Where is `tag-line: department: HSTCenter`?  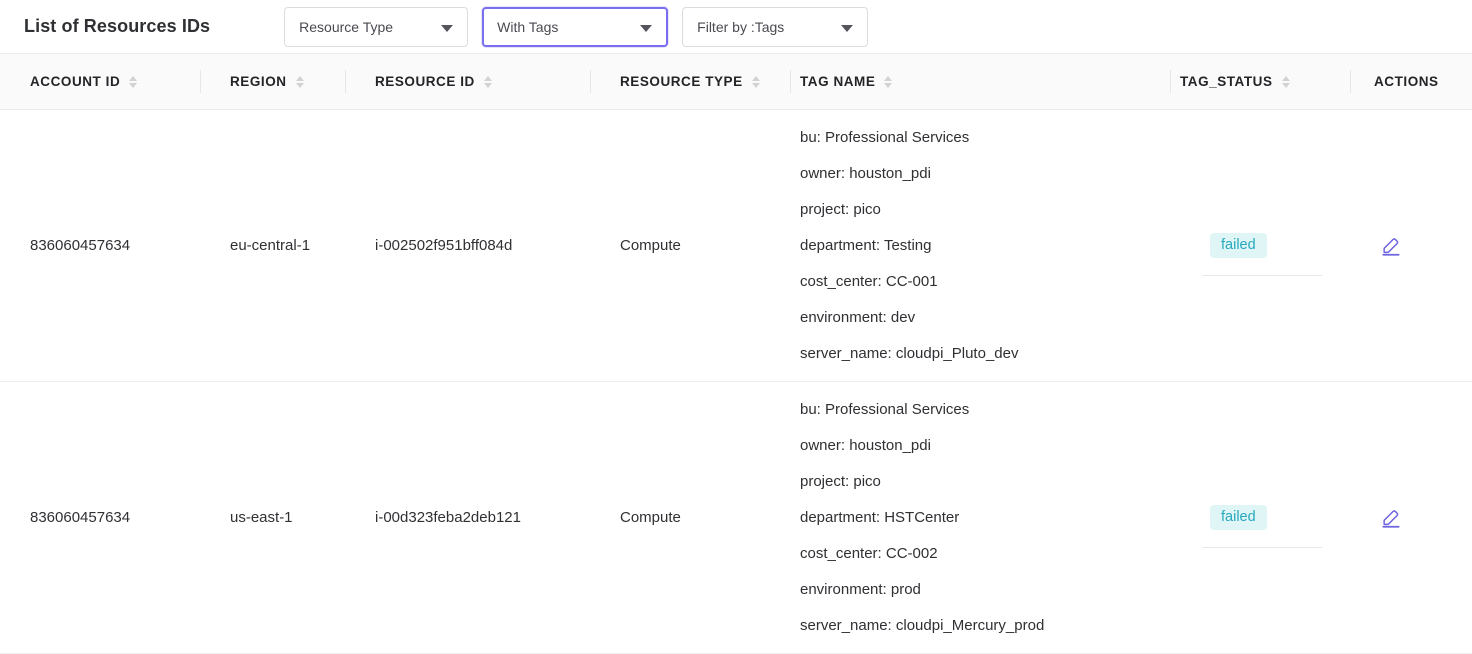
tag-line: department: HSTCenter is located at coordinates (880, 517).